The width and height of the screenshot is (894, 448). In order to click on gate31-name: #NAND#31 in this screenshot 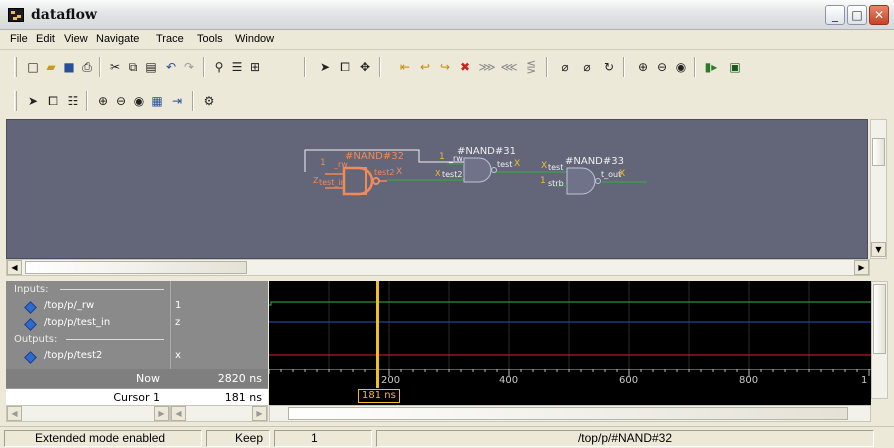, I will do `click(486, 151)`.